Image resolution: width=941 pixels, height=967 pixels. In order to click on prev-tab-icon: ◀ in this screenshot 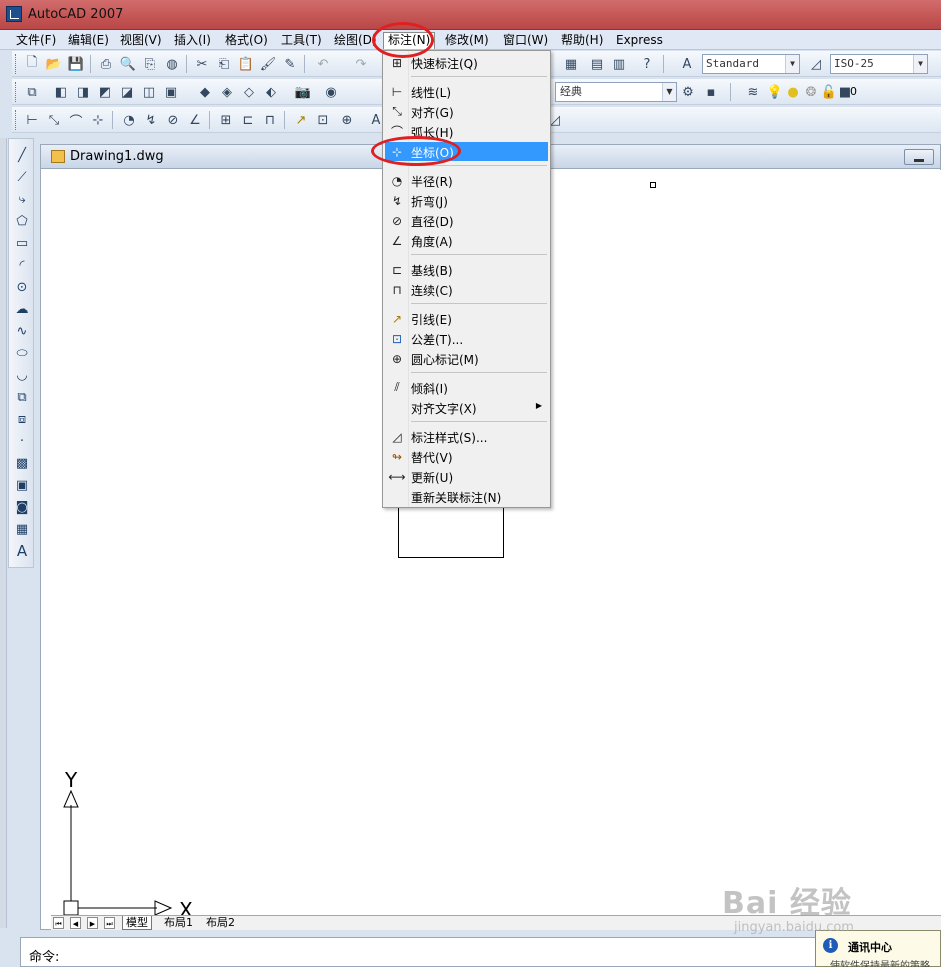, I will do `click(75, 923)`.